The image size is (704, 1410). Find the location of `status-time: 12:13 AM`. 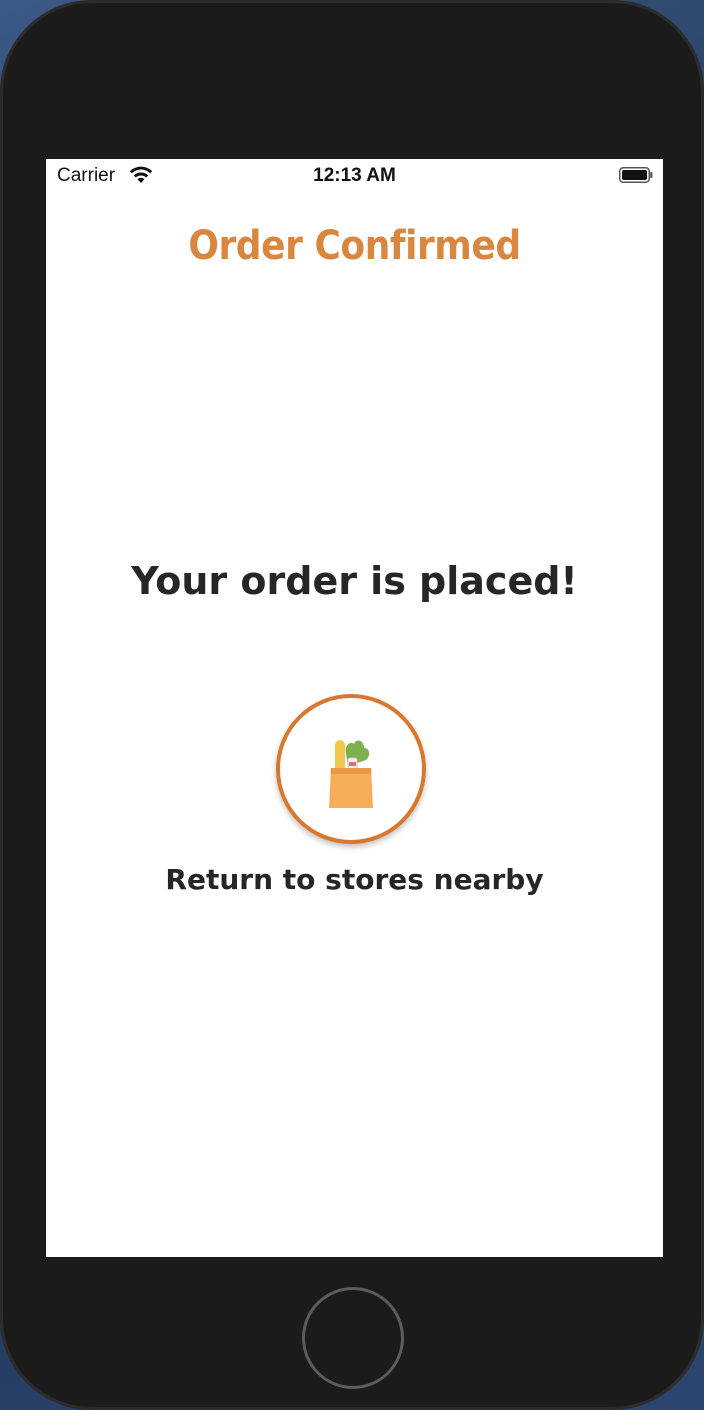

status-time: 12:13 AM is located at coordinates (354, 175).